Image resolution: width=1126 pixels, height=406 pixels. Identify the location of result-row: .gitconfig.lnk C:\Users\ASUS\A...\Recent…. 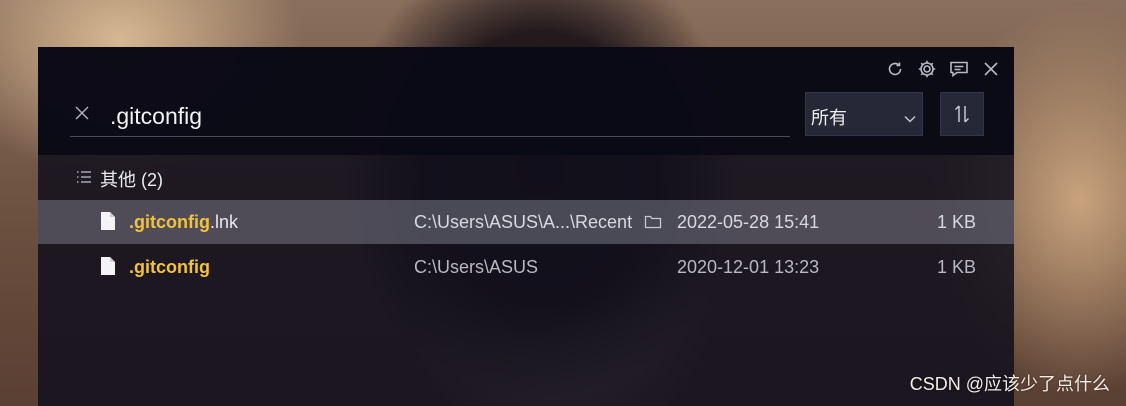
(526, 222).